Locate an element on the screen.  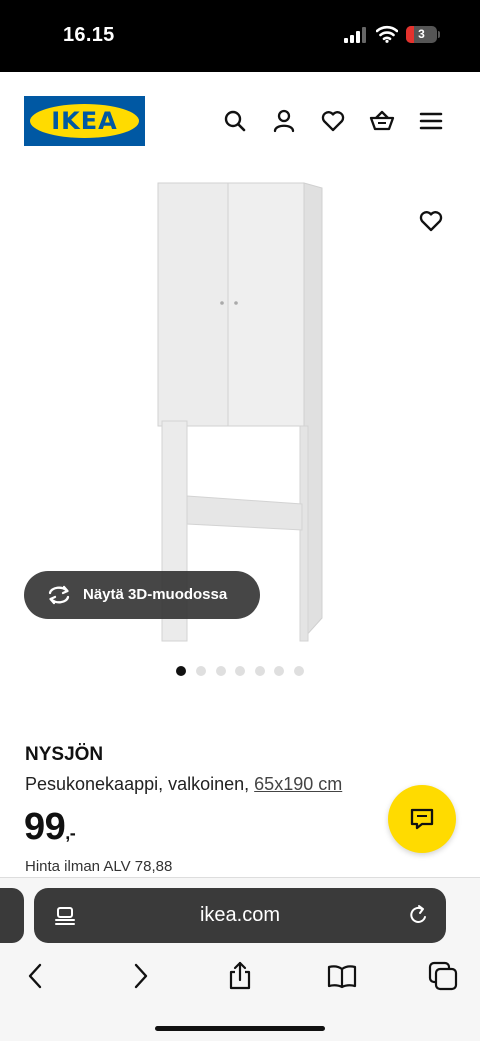
url-text: ikea.com is located at coordinates (240, 915).